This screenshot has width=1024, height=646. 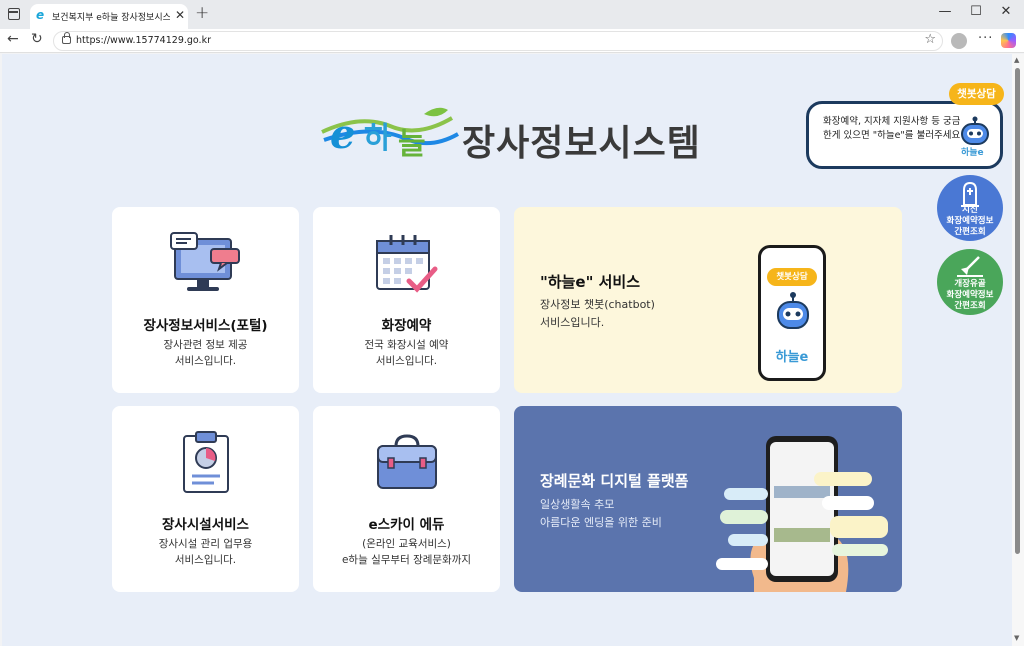 I want to click on lock-icon, so click(x=66, y=38).